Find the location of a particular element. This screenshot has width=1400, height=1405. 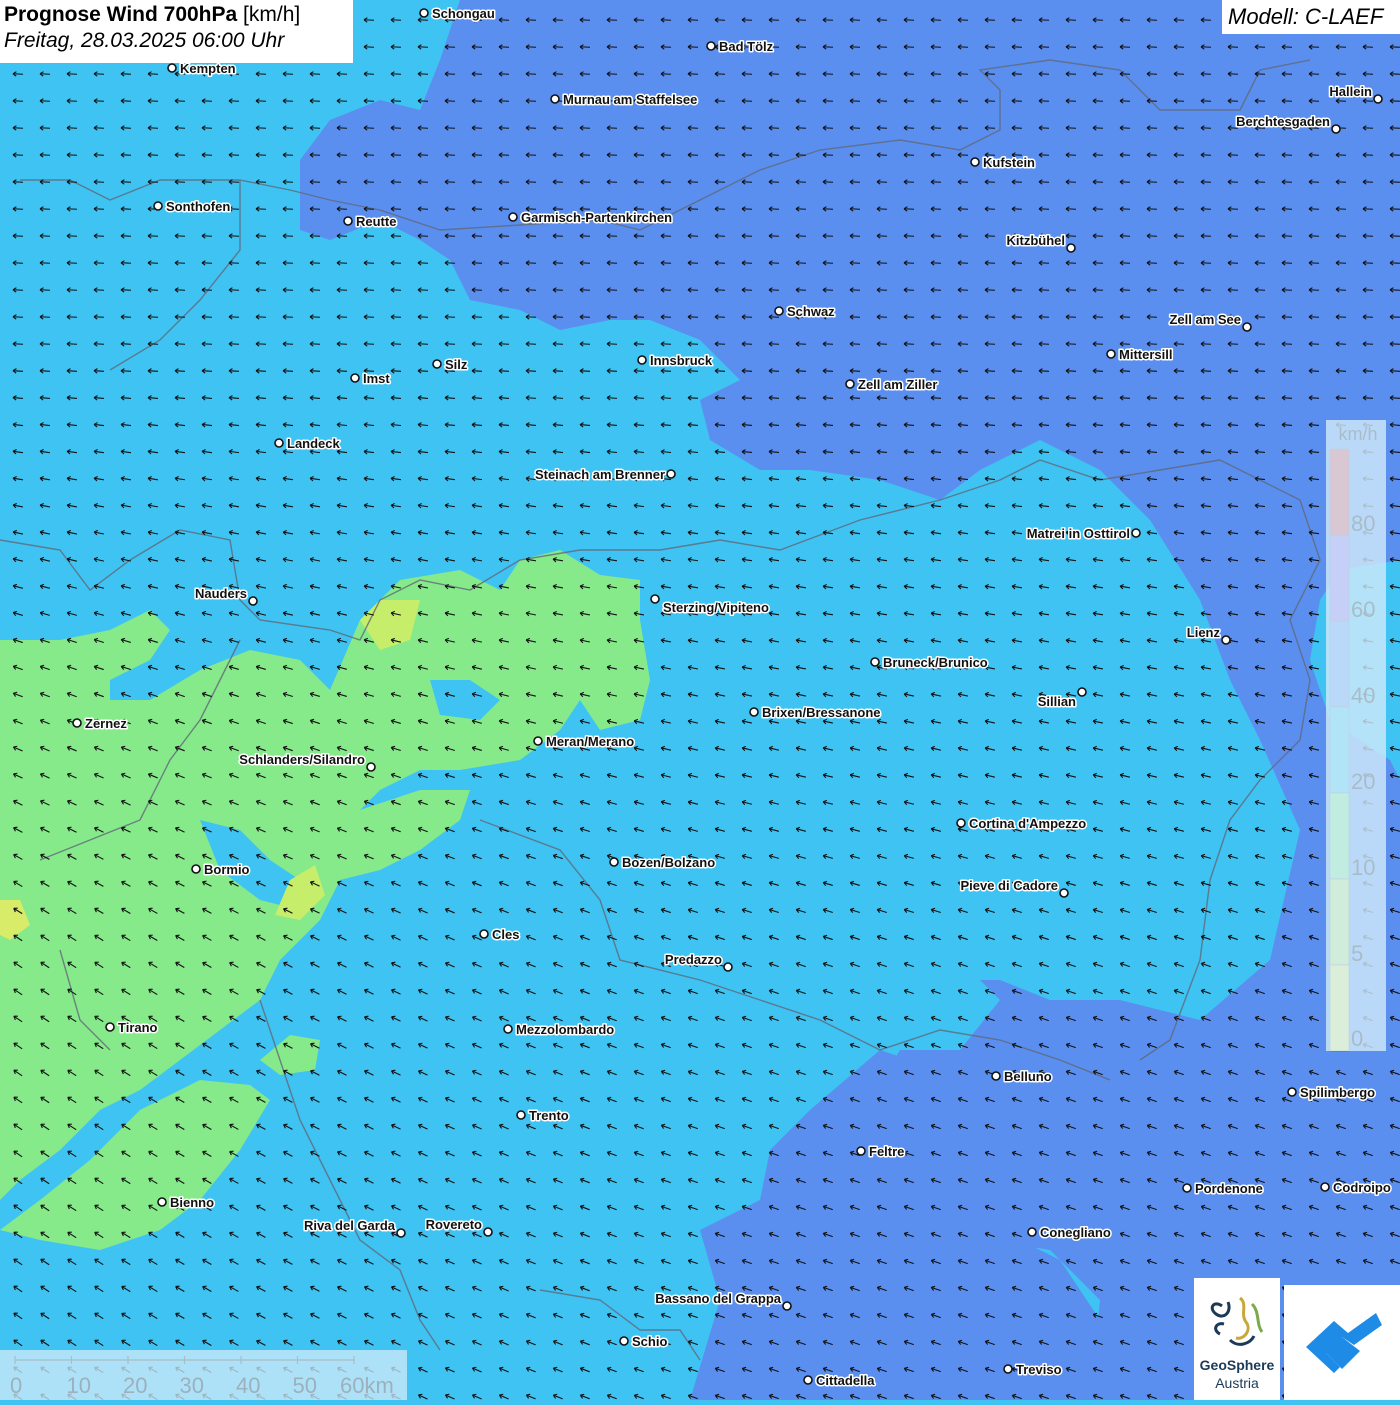

city-label: Cortina d'Ampezzo is located at coordinates (1027, 823).